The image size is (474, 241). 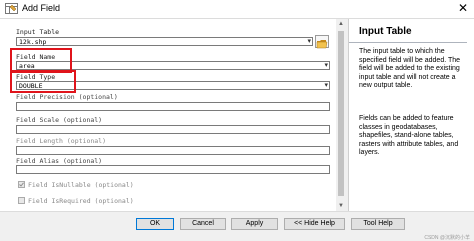 I want to click on field-length-label: Field Length (optional), so click(x=61, y=141).